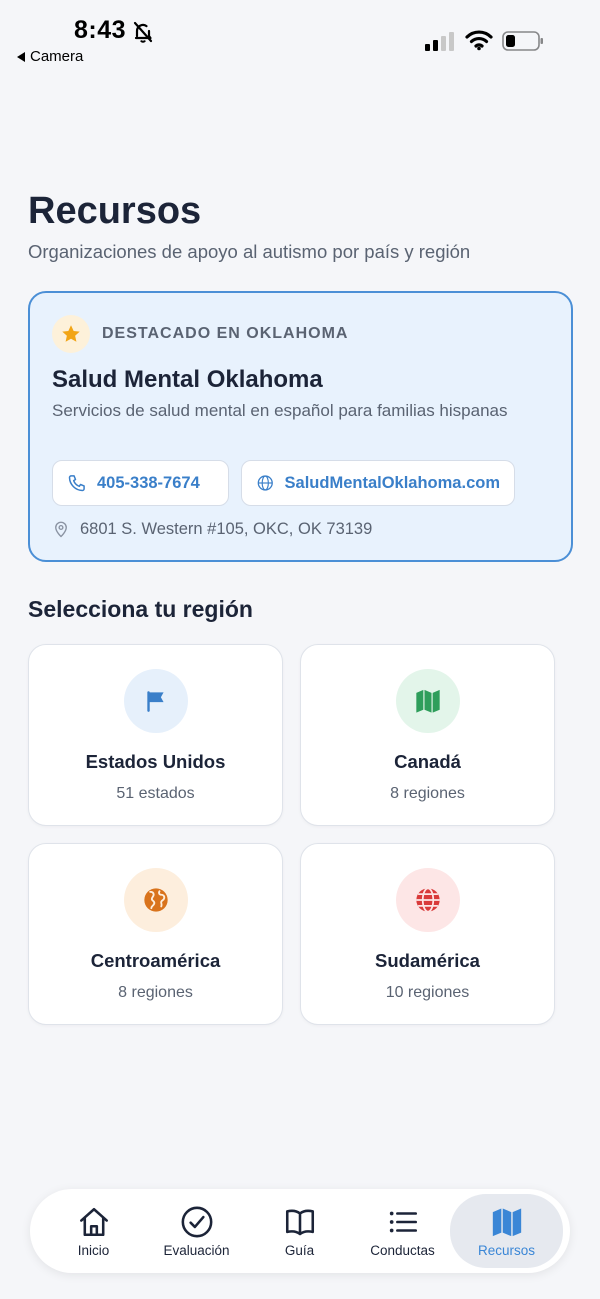  What do you see at coordinates (265, 483) in the screenshot?
I see `globe-icon` at bounding box center [265, 483].